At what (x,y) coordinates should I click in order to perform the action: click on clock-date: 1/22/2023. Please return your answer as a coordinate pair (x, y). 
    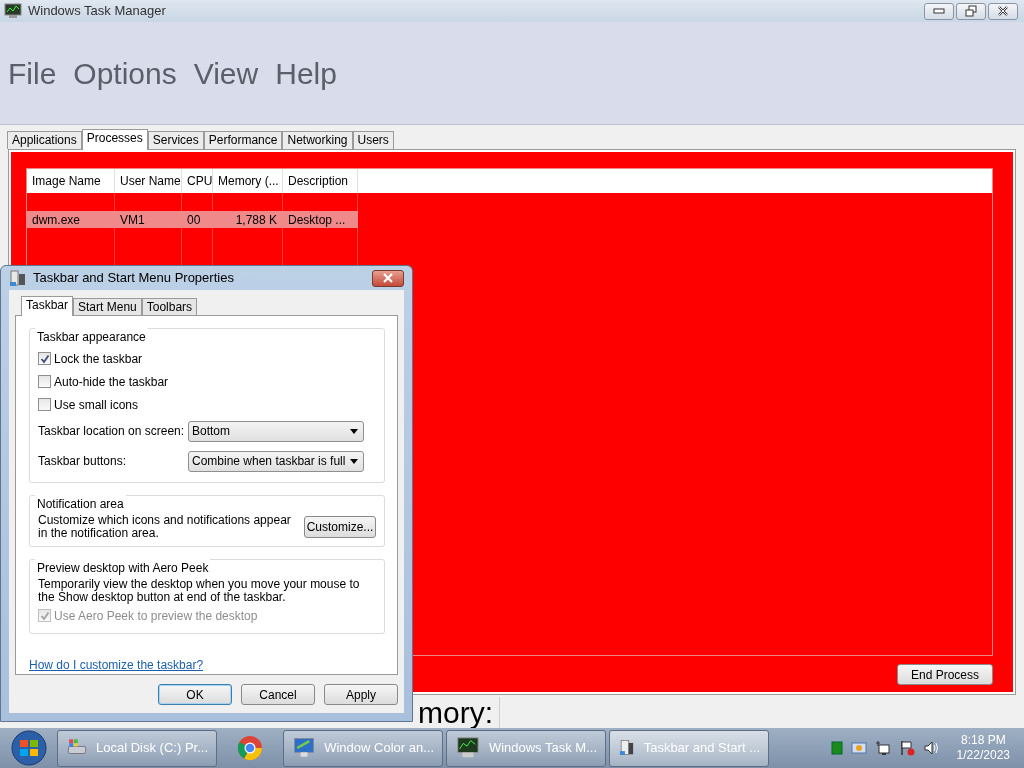
    Looking at the image, I should click on (983, 755).